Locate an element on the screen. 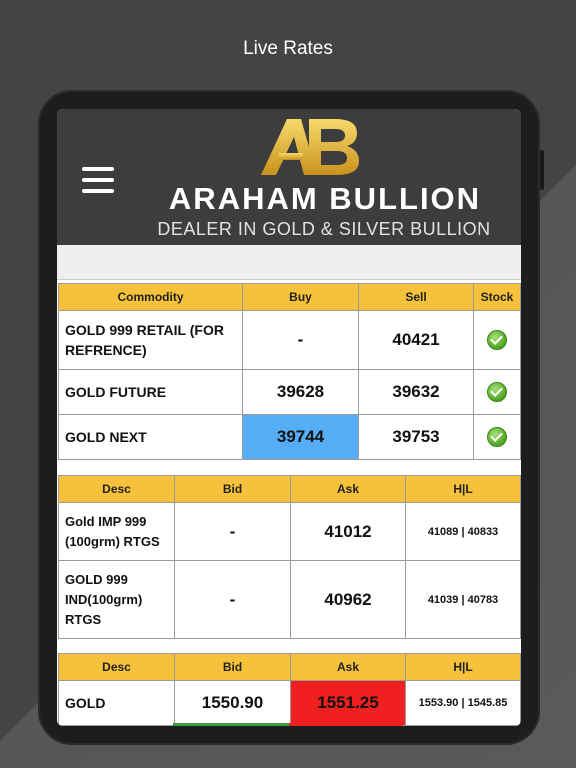  high-low-value: 41039 | 40783 is located at coordinates (463, 599).